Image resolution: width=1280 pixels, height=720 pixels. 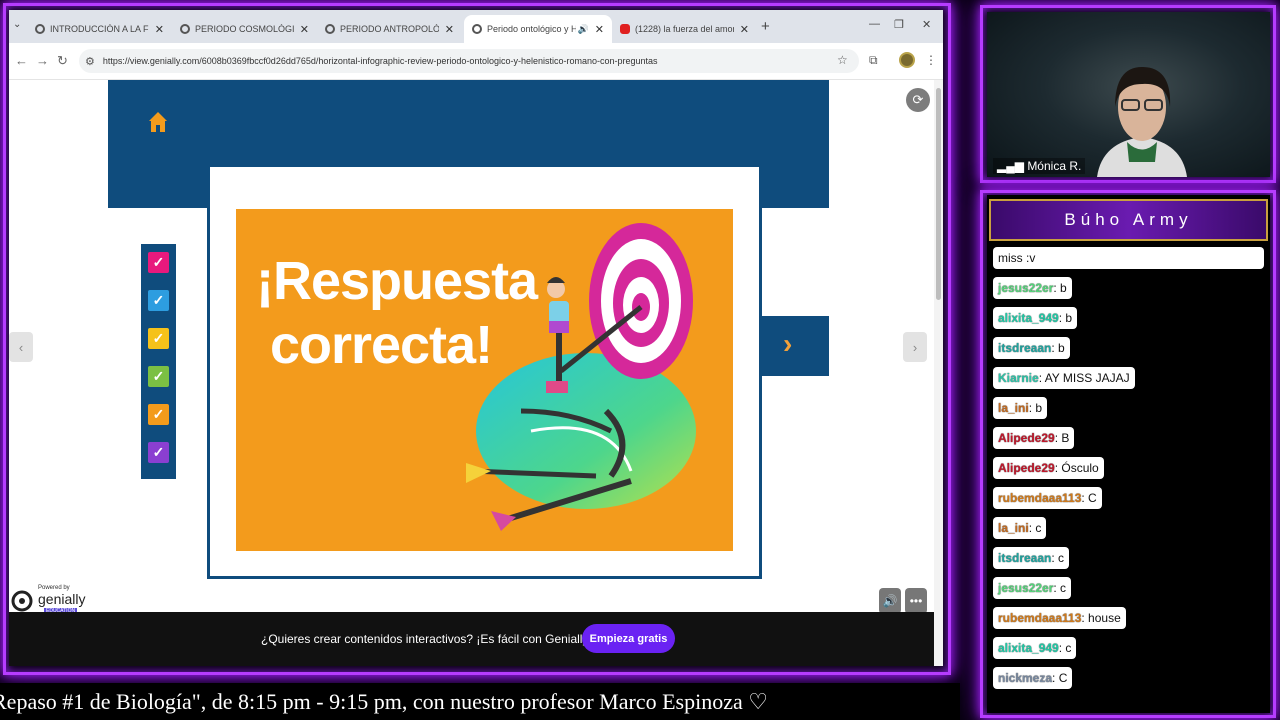 I want to click on chat-username: Kiarnie, so click(x=1018, y=378).